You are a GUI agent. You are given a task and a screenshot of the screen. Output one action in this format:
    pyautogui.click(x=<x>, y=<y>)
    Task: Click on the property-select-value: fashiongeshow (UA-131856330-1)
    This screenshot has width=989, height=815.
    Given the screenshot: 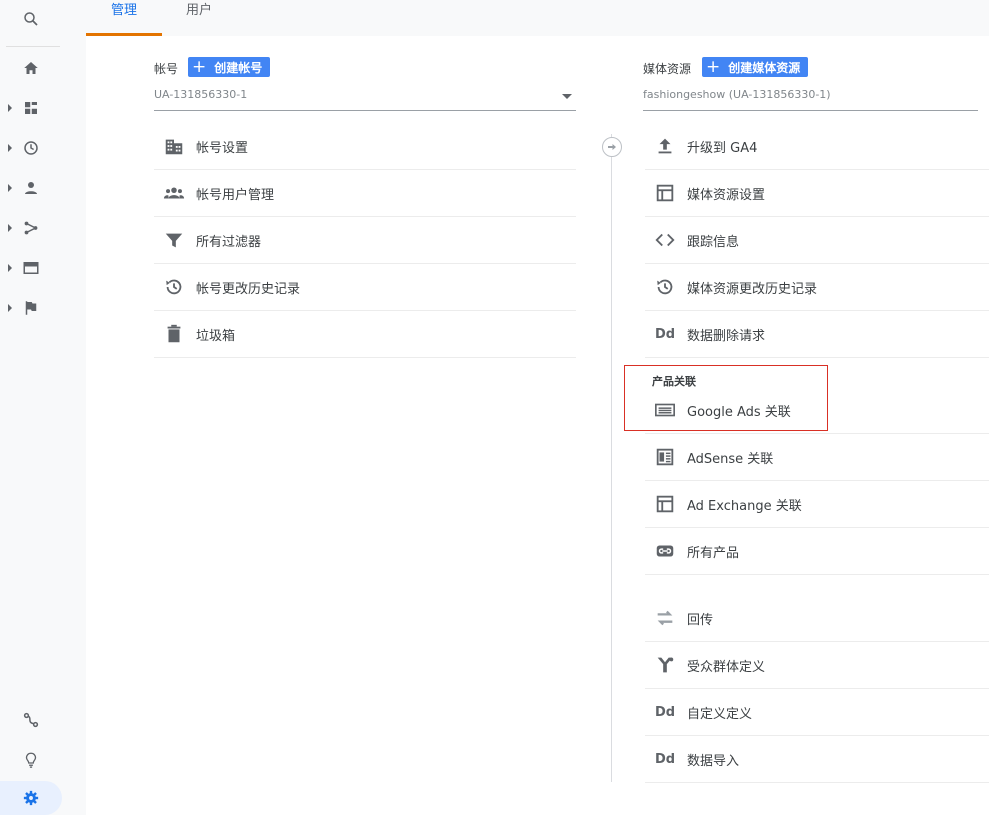 What is the action you would take?
    pyautogui.click(x=737, y=94)
    